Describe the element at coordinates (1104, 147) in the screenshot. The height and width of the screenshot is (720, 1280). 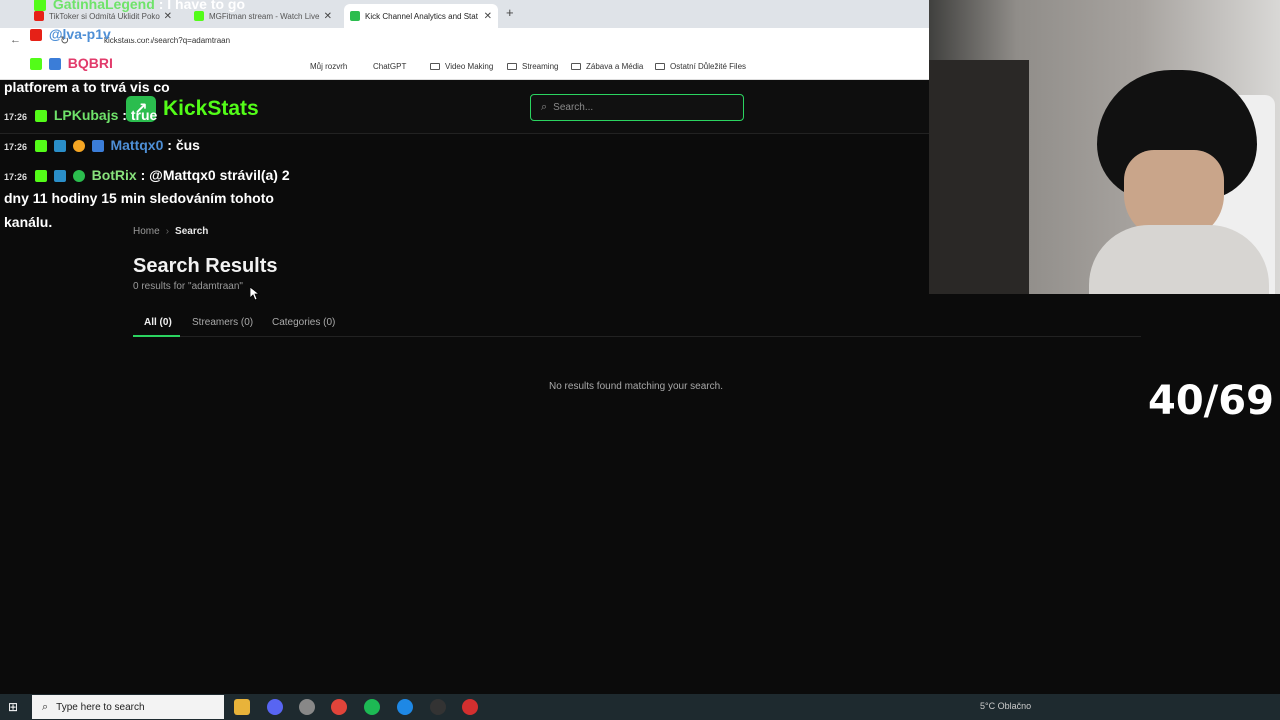
I see `webcam-overlay` at that location.